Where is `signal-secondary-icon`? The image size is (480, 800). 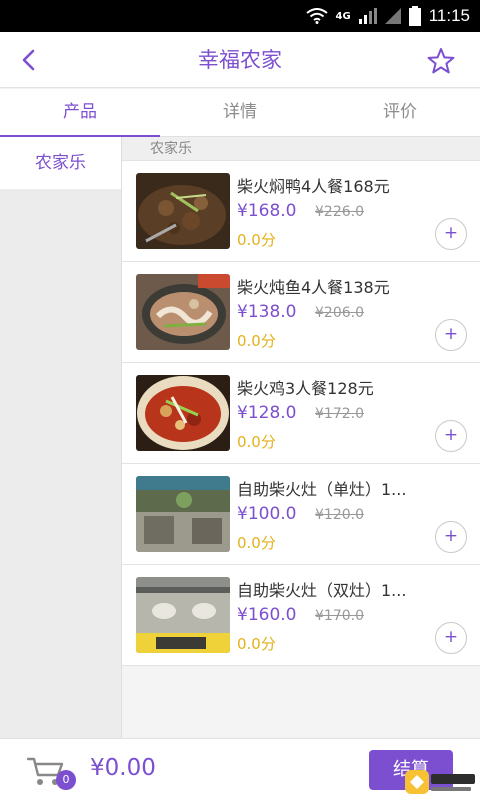
signal-secondary-icon is located at coordinates (392, 16).